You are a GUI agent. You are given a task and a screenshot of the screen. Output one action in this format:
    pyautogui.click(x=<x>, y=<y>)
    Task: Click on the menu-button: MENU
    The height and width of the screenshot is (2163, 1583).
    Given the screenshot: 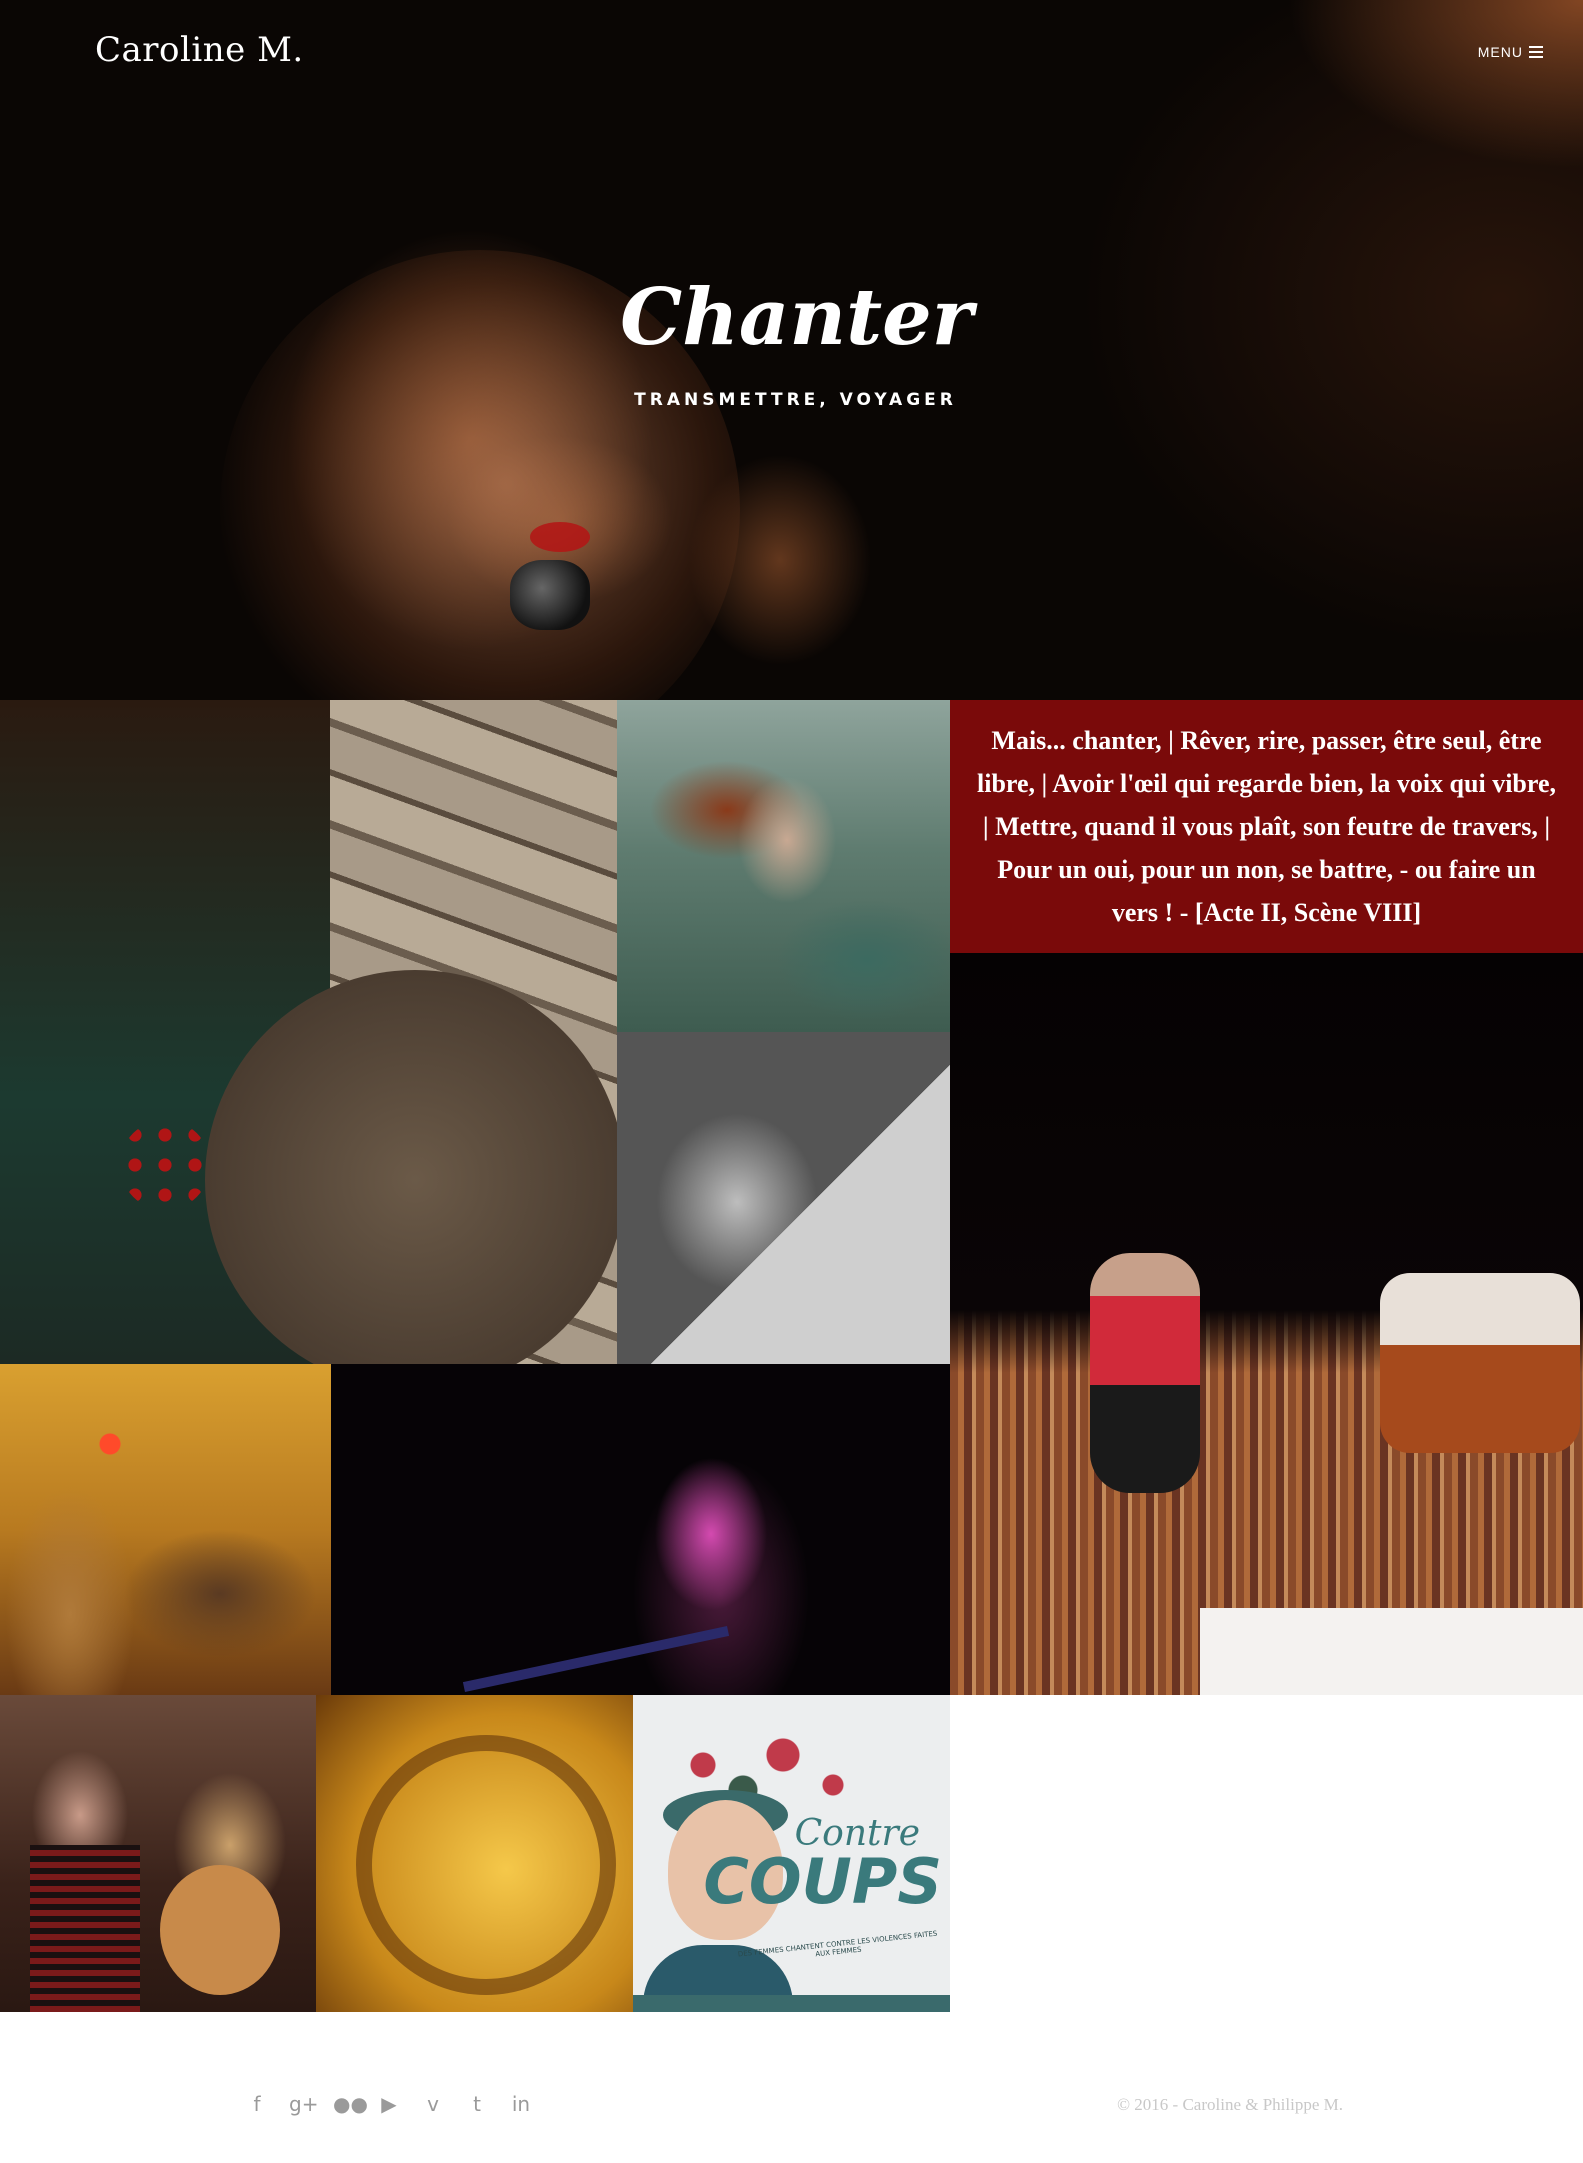 What is the action you would take?
    pyautogui.click(x=1510, y=52)
    